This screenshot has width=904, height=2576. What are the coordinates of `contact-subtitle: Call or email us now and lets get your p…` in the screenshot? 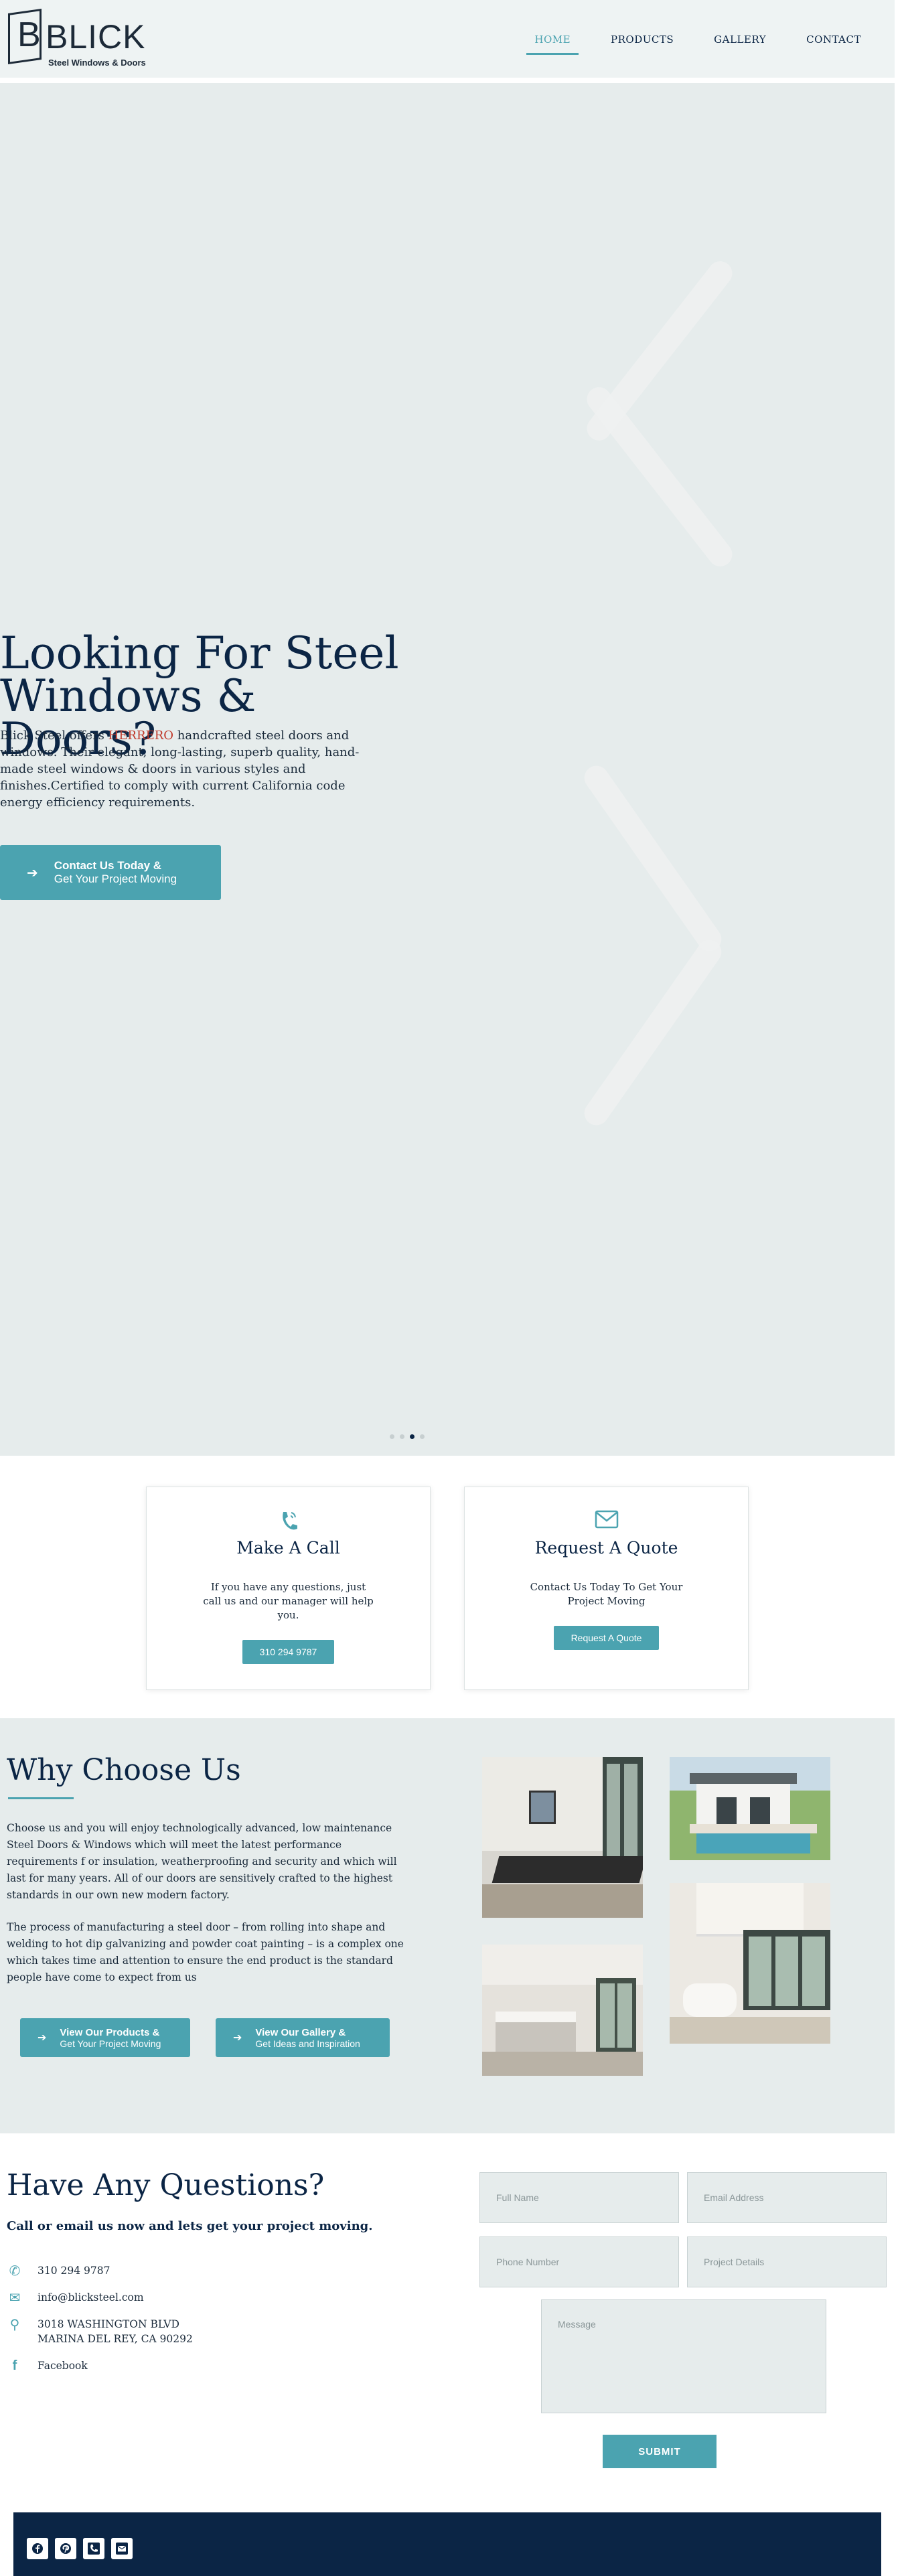 It's located at (190, 2226).